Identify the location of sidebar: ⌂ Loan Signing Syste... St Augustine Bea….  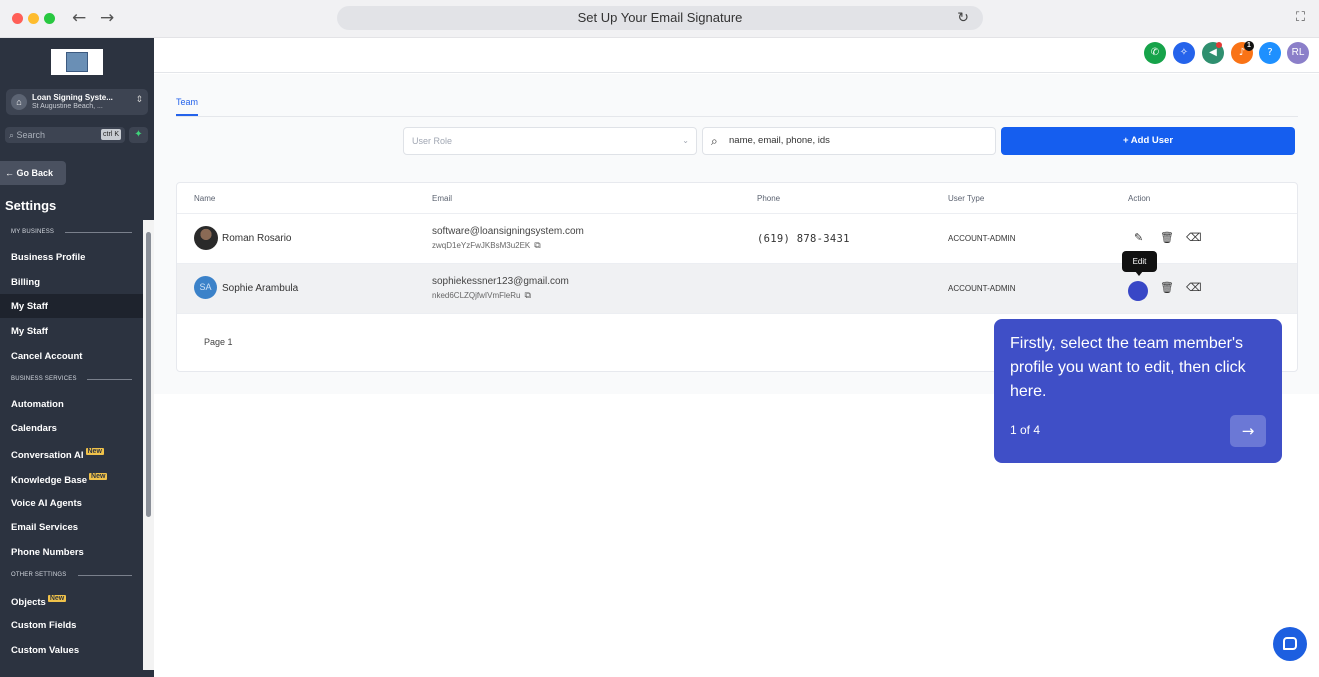
(77, 357).